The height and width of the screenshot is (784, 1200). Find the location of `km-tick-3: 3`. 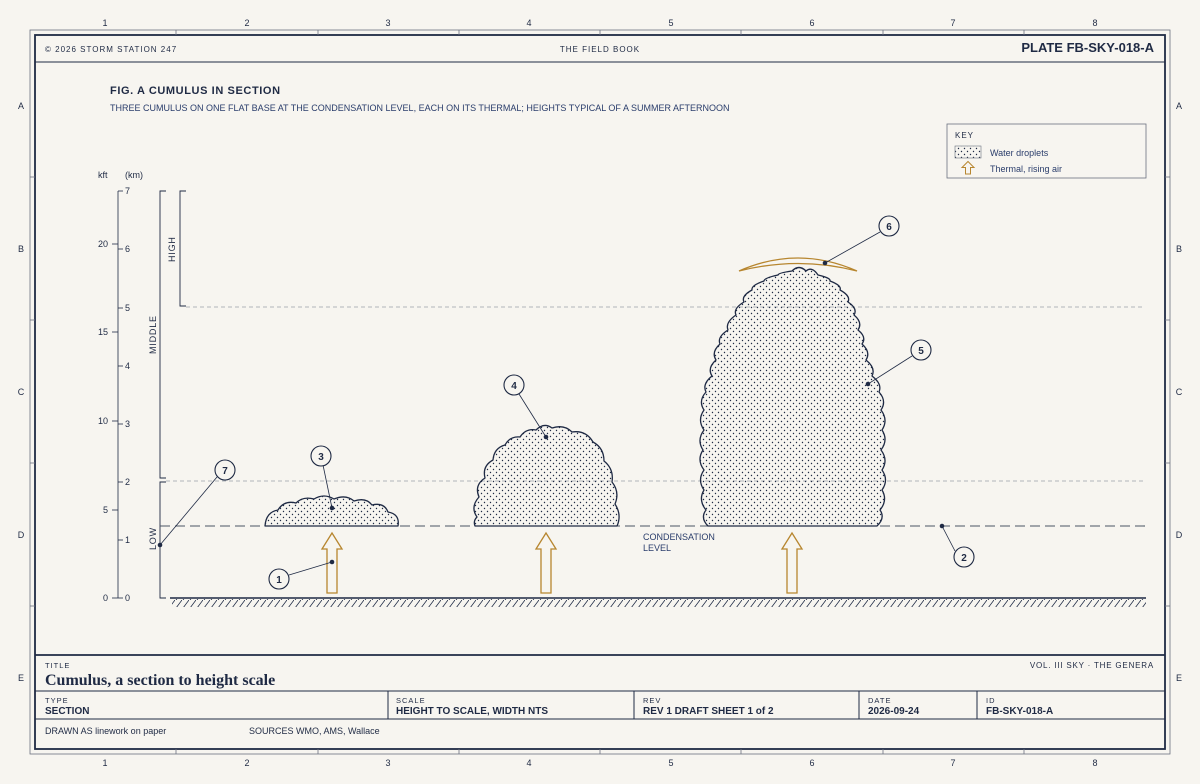

km-tick-3: 3 is located at coordinates (127, 424).